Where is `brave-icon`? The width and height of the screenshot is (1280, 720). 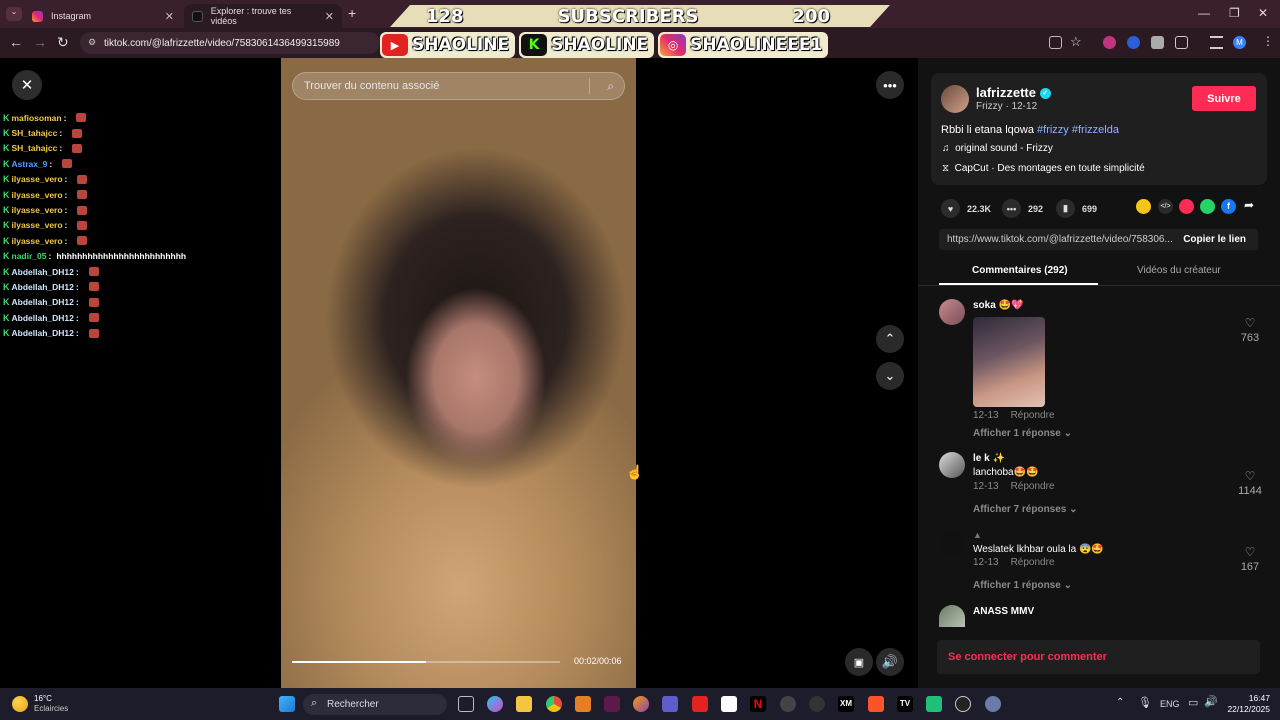 brave-icon is located at coordinates (876, 704).